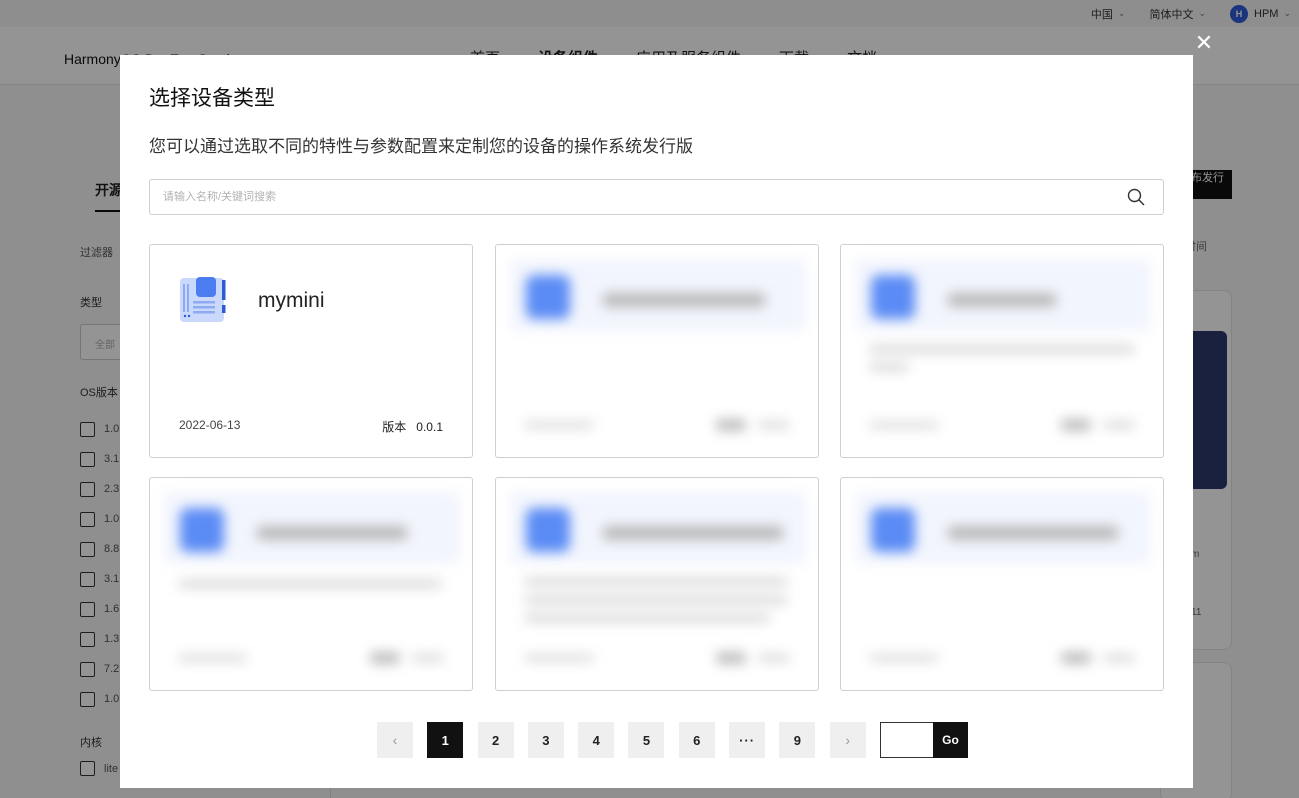 The image size is (1299, 798). What do you see at coordinates (429, 427) in the screenshot?
I see `version-value: 0.0.1` at bounding box center [429, 427].